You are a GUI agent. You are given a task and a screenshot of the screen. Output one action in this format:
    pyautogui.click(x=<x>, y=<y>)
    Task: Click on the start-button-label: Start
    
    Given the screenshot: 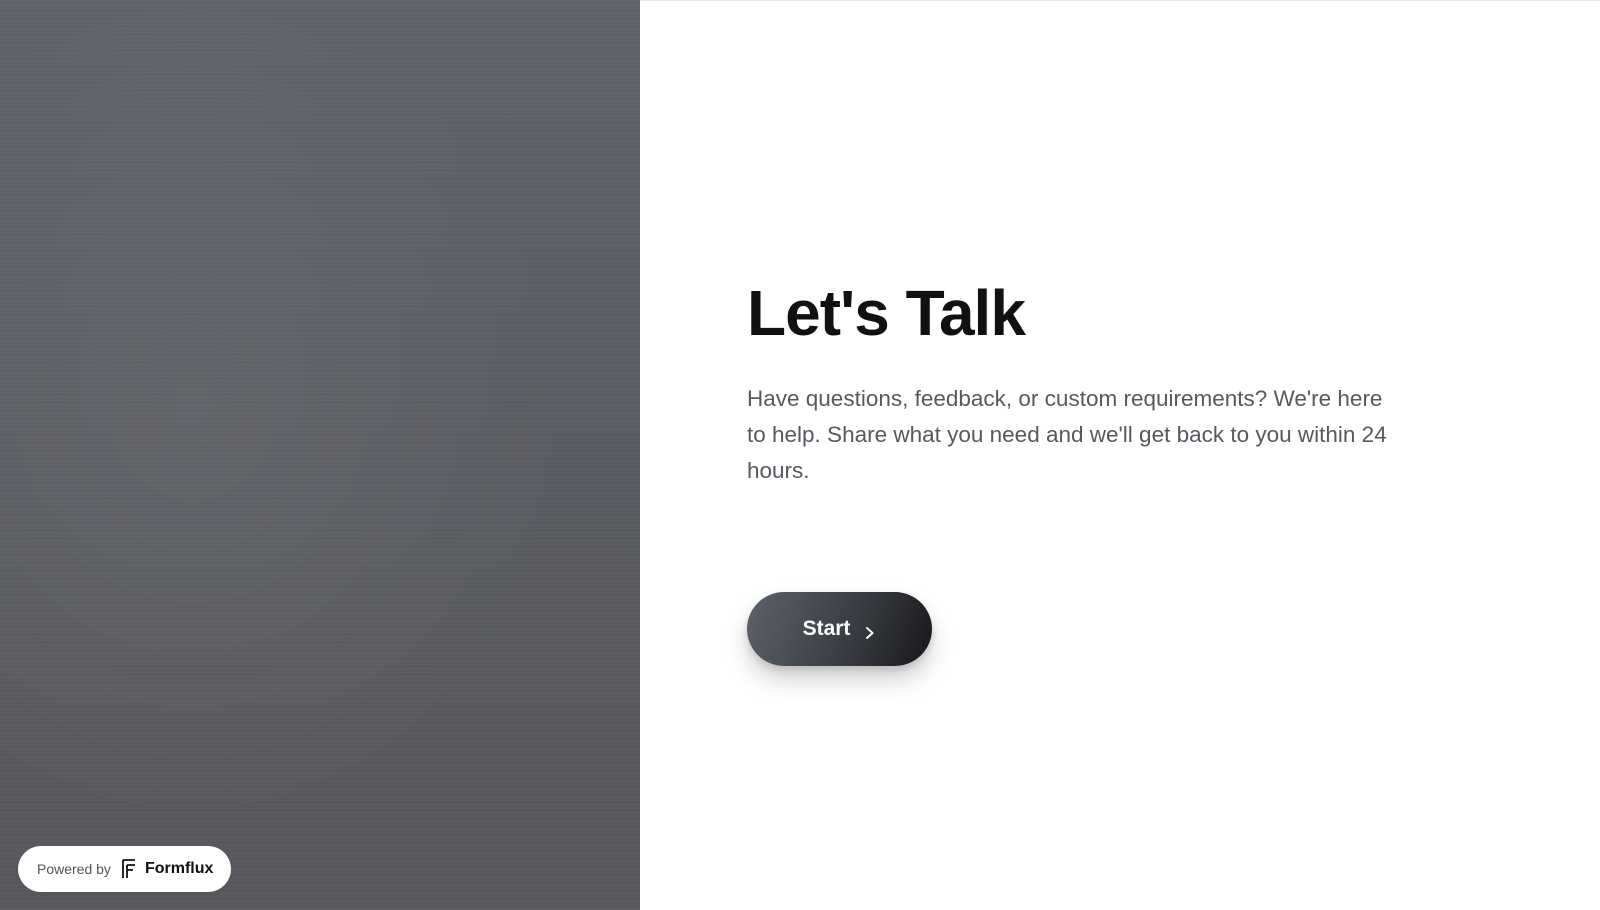 What is the action you would take?
    pyautogui.click(x=826, y=628)
    